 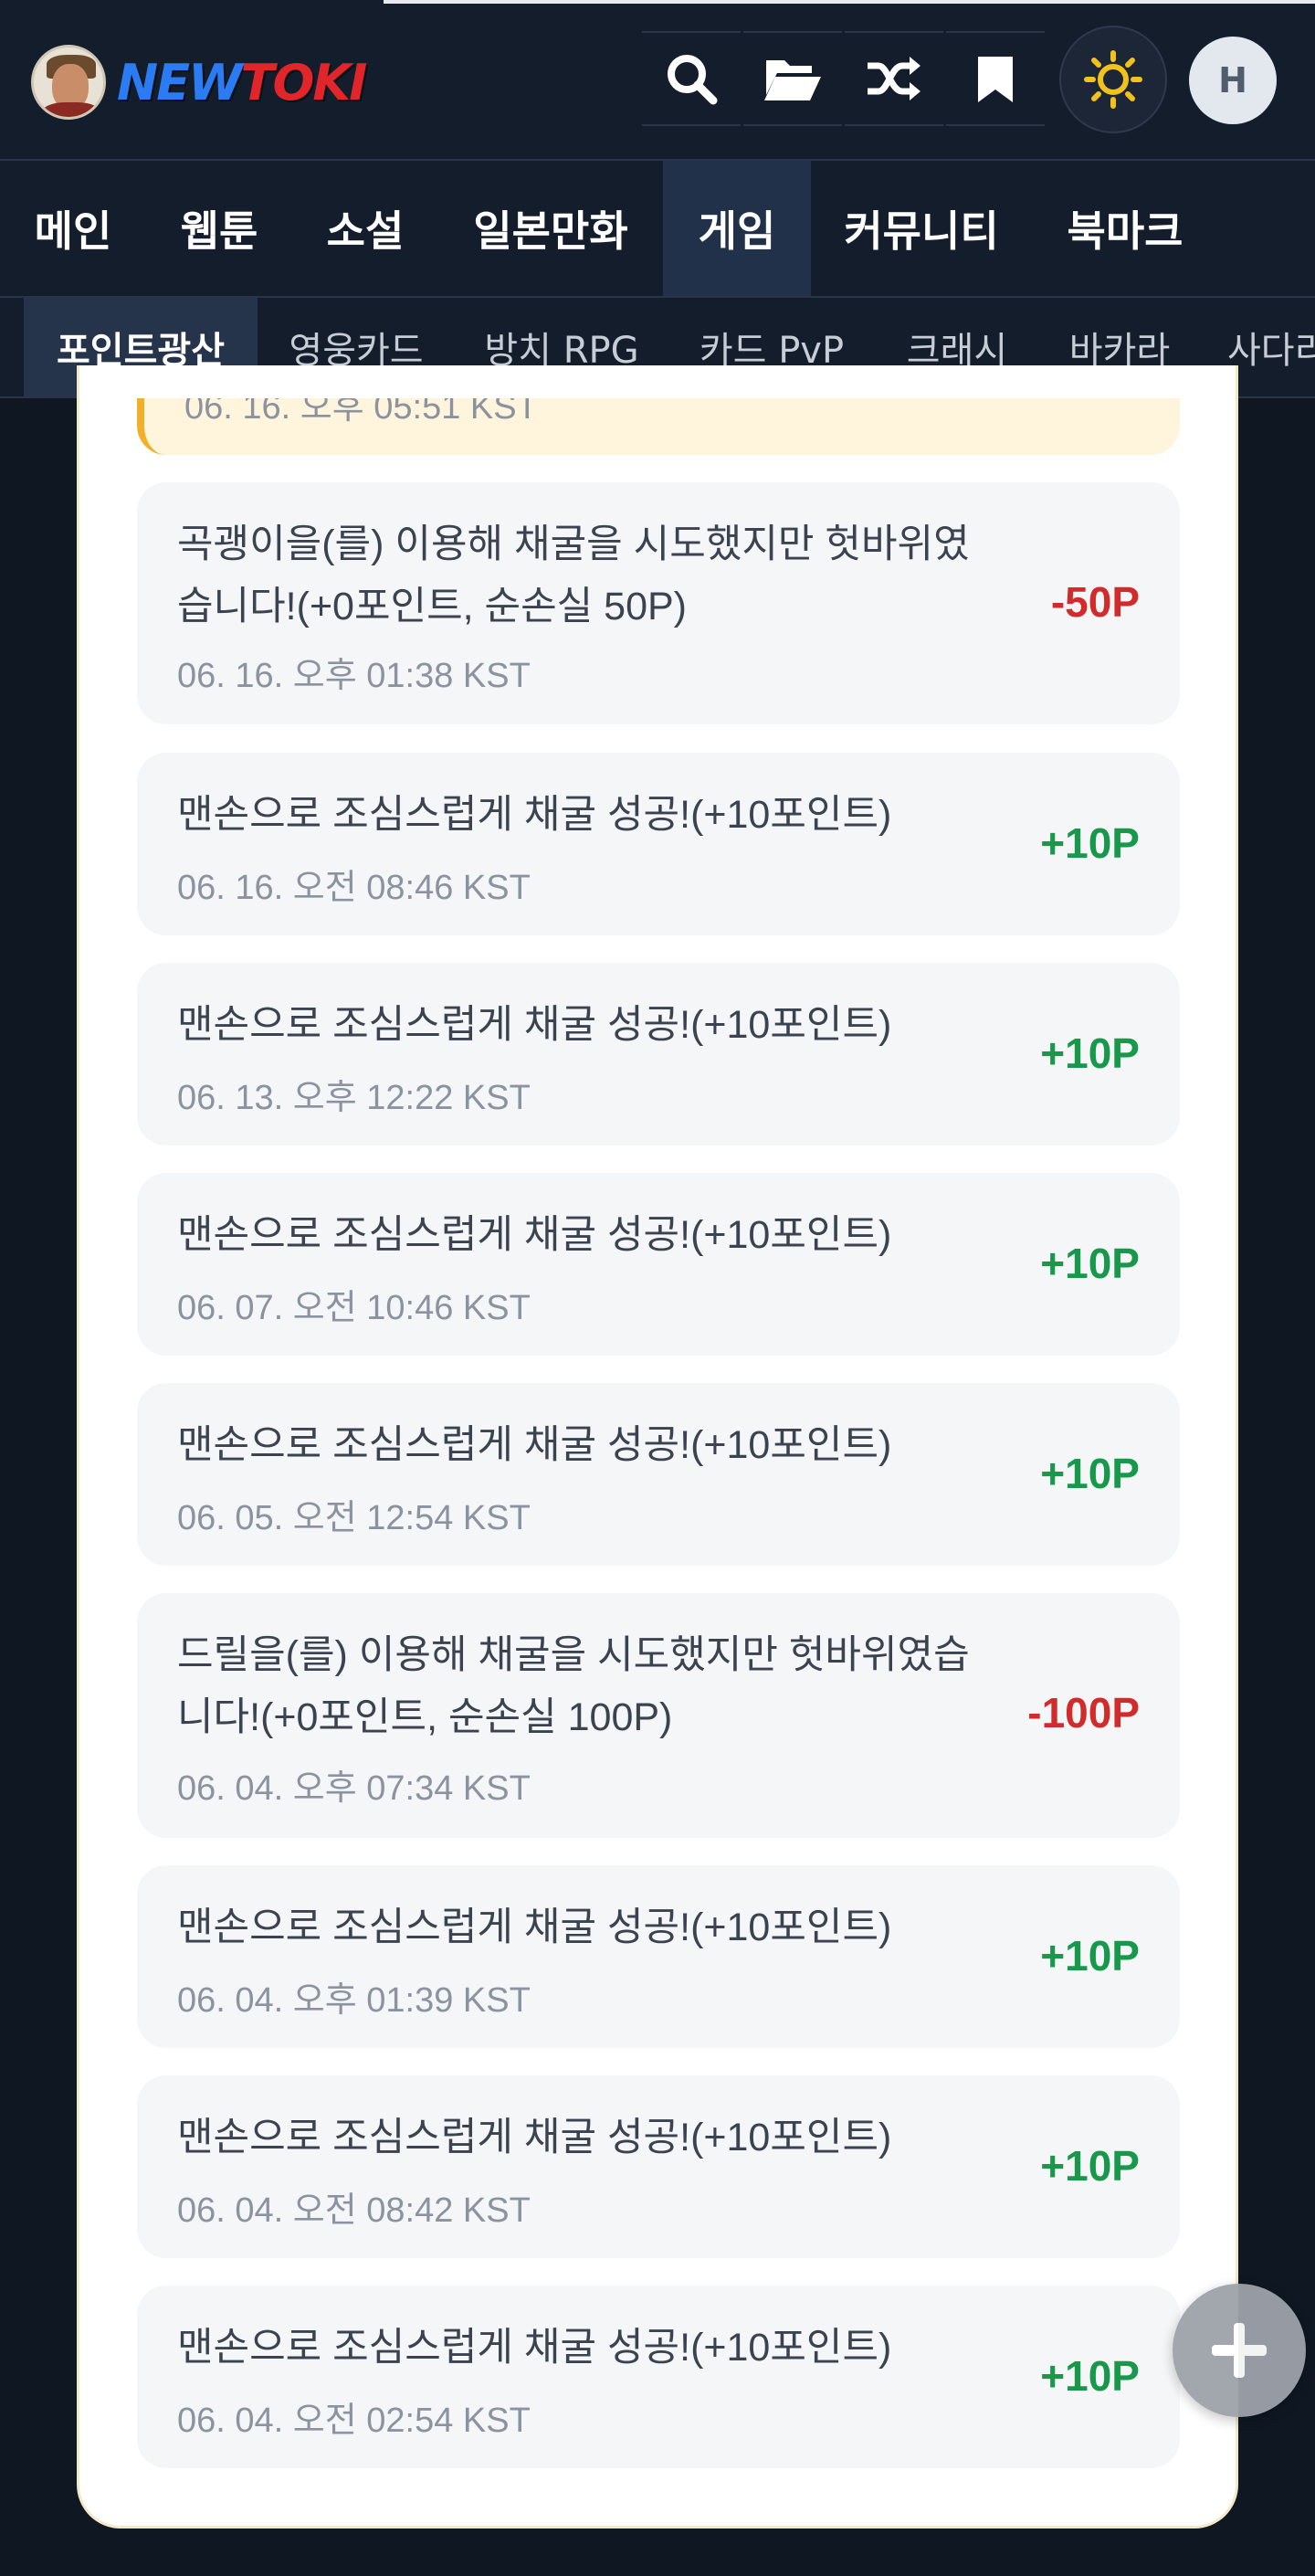 What do you see at coordinates (354, 676) in the screenshot?
I see `entry-time: 06. 16. 오후 01:38 KST` at bounding box center [354, 676].